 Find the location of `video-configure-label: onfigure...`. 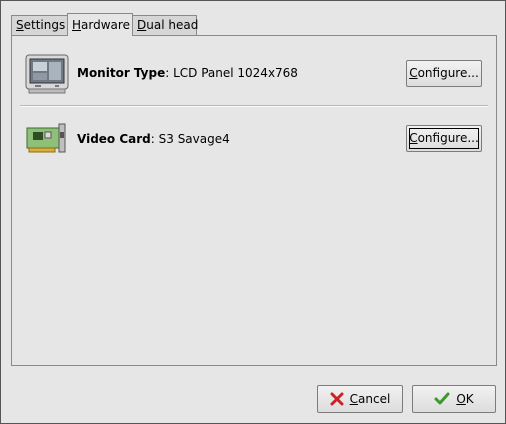

video-configure-label: onfigure... is located at coordinates (448, 138).